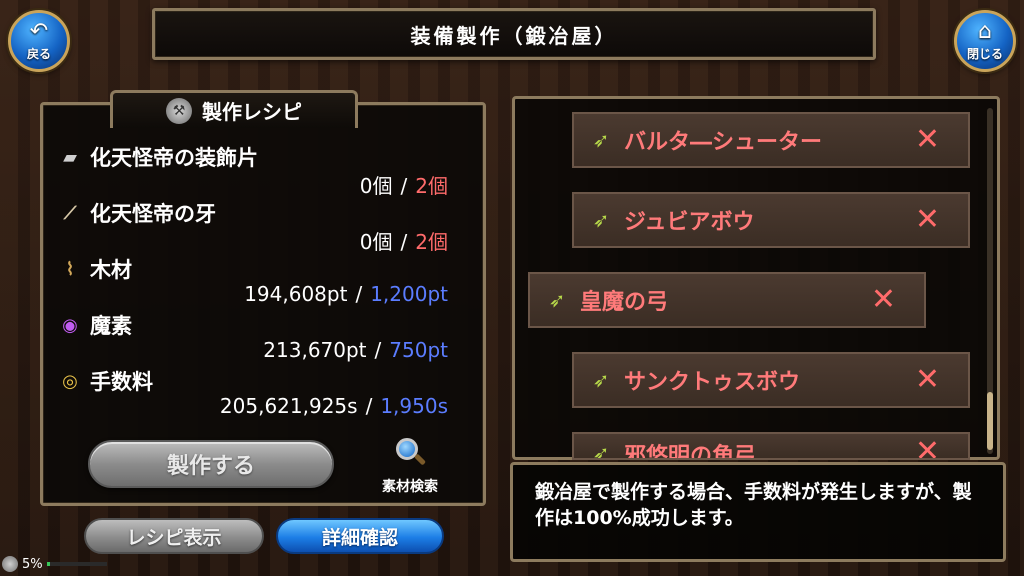 The width and height of the screenshot is (1024, 576). What do you see at coordinates (211, 464) in the screenshot?
I see `craft-button: 製作する` at bounding box center [211, 464].